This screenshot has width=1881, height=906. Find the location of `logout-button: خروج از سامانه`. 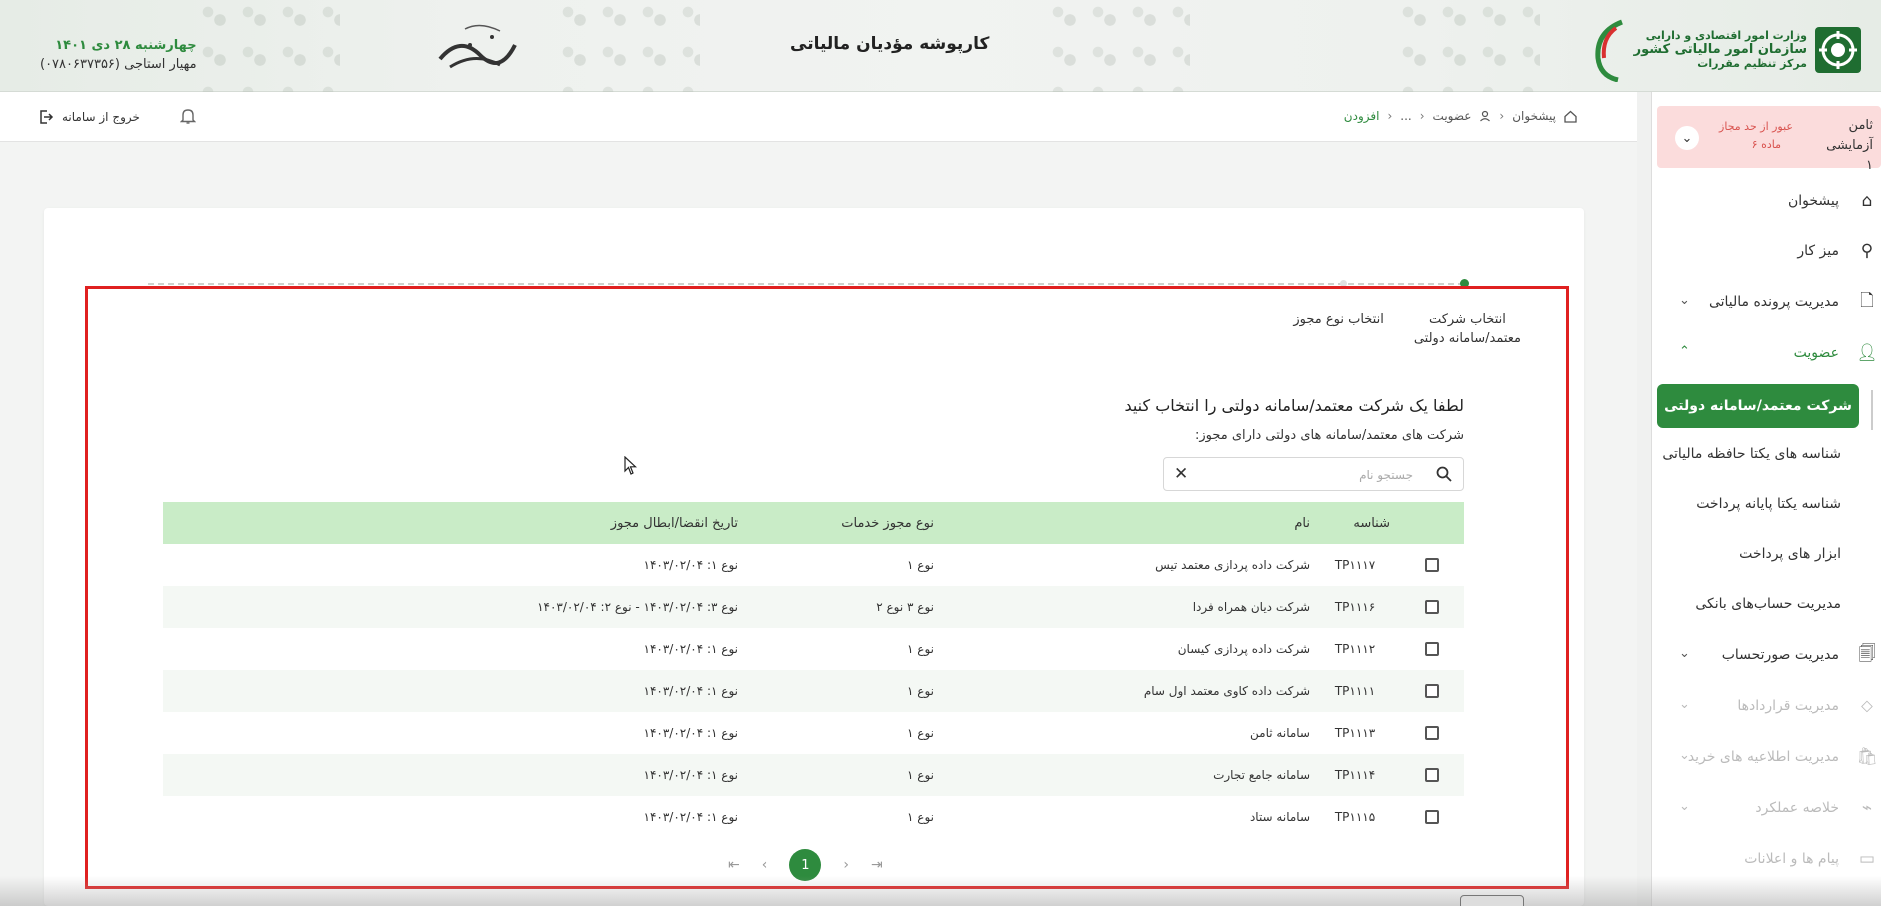

logout-button: خروج از سامانه is located at coordinates (89, 117).